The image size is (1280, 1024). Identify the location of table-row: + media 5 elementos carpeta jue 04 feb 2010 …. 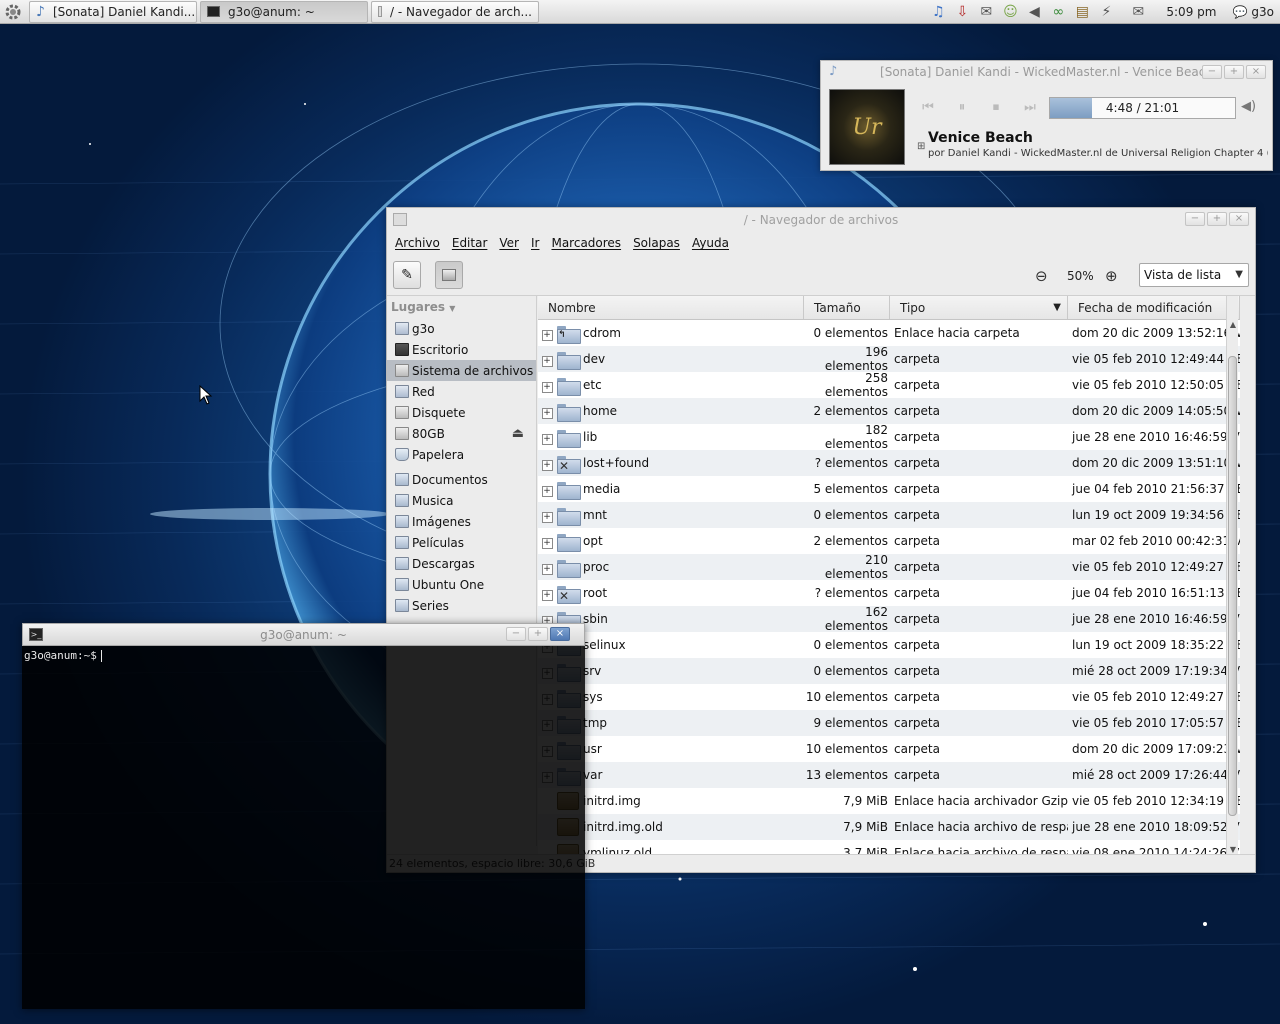
(889, 489).